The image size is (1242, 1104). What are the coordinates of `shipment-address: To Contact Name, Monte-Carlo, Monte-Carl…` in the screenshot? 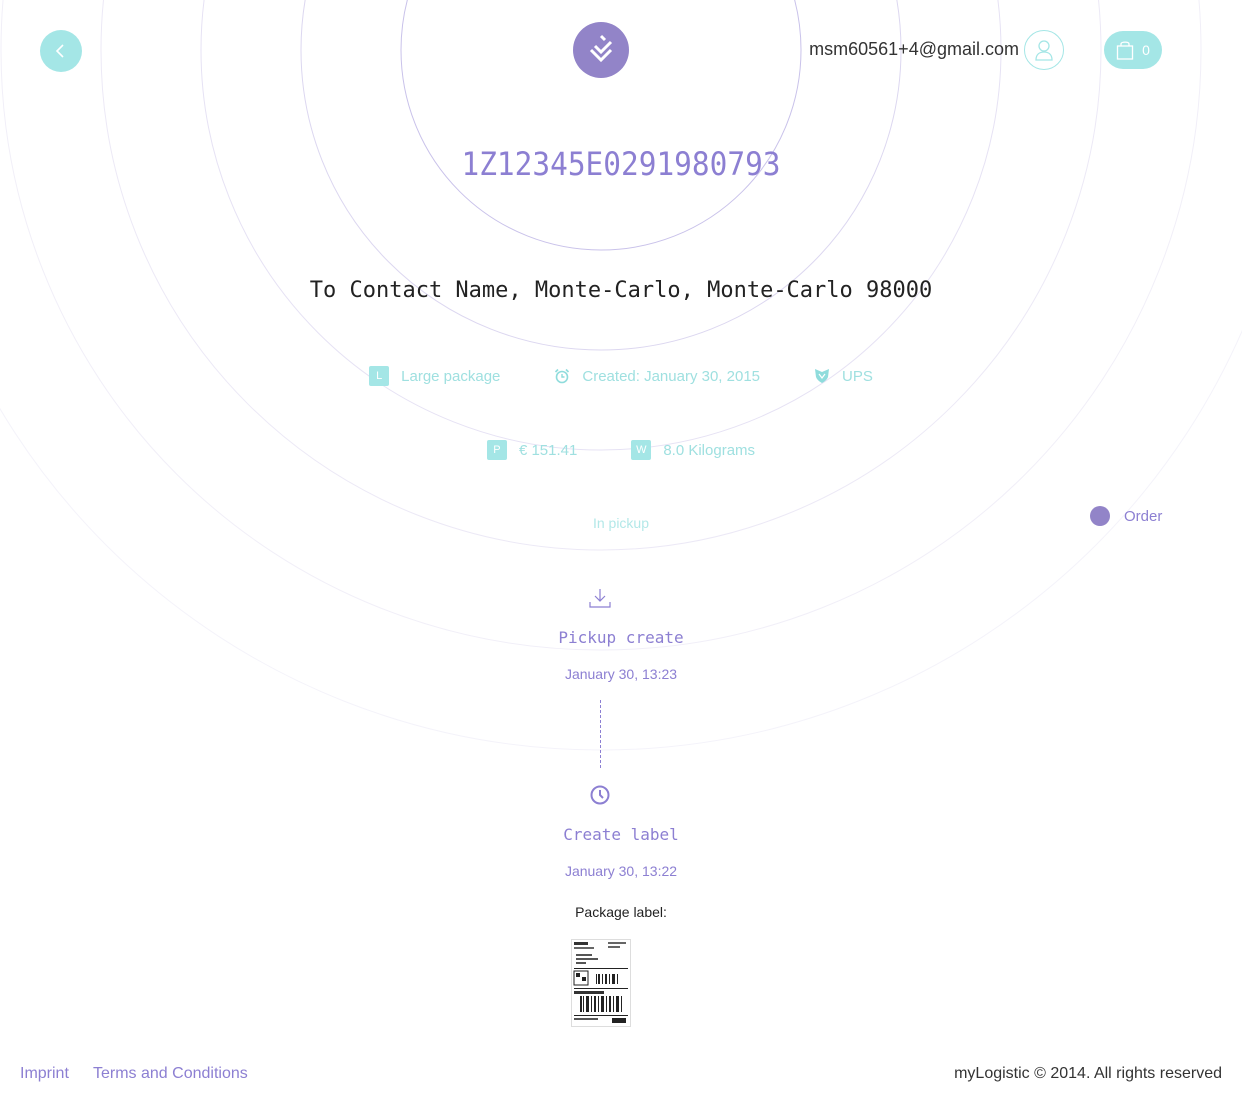 It's located at (621, 290).